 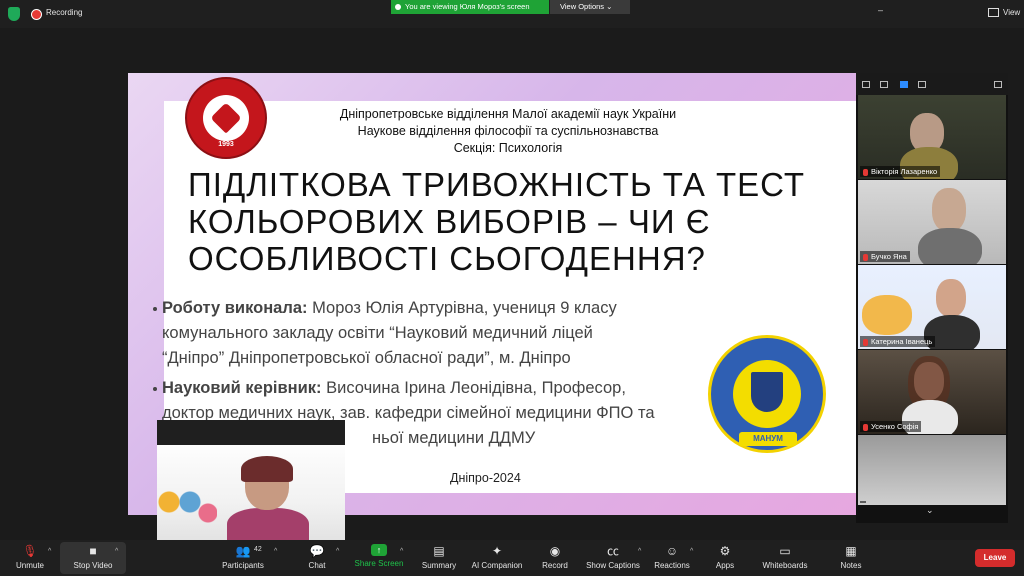 I want to click on heart-icon, so click(x=226, y=118).